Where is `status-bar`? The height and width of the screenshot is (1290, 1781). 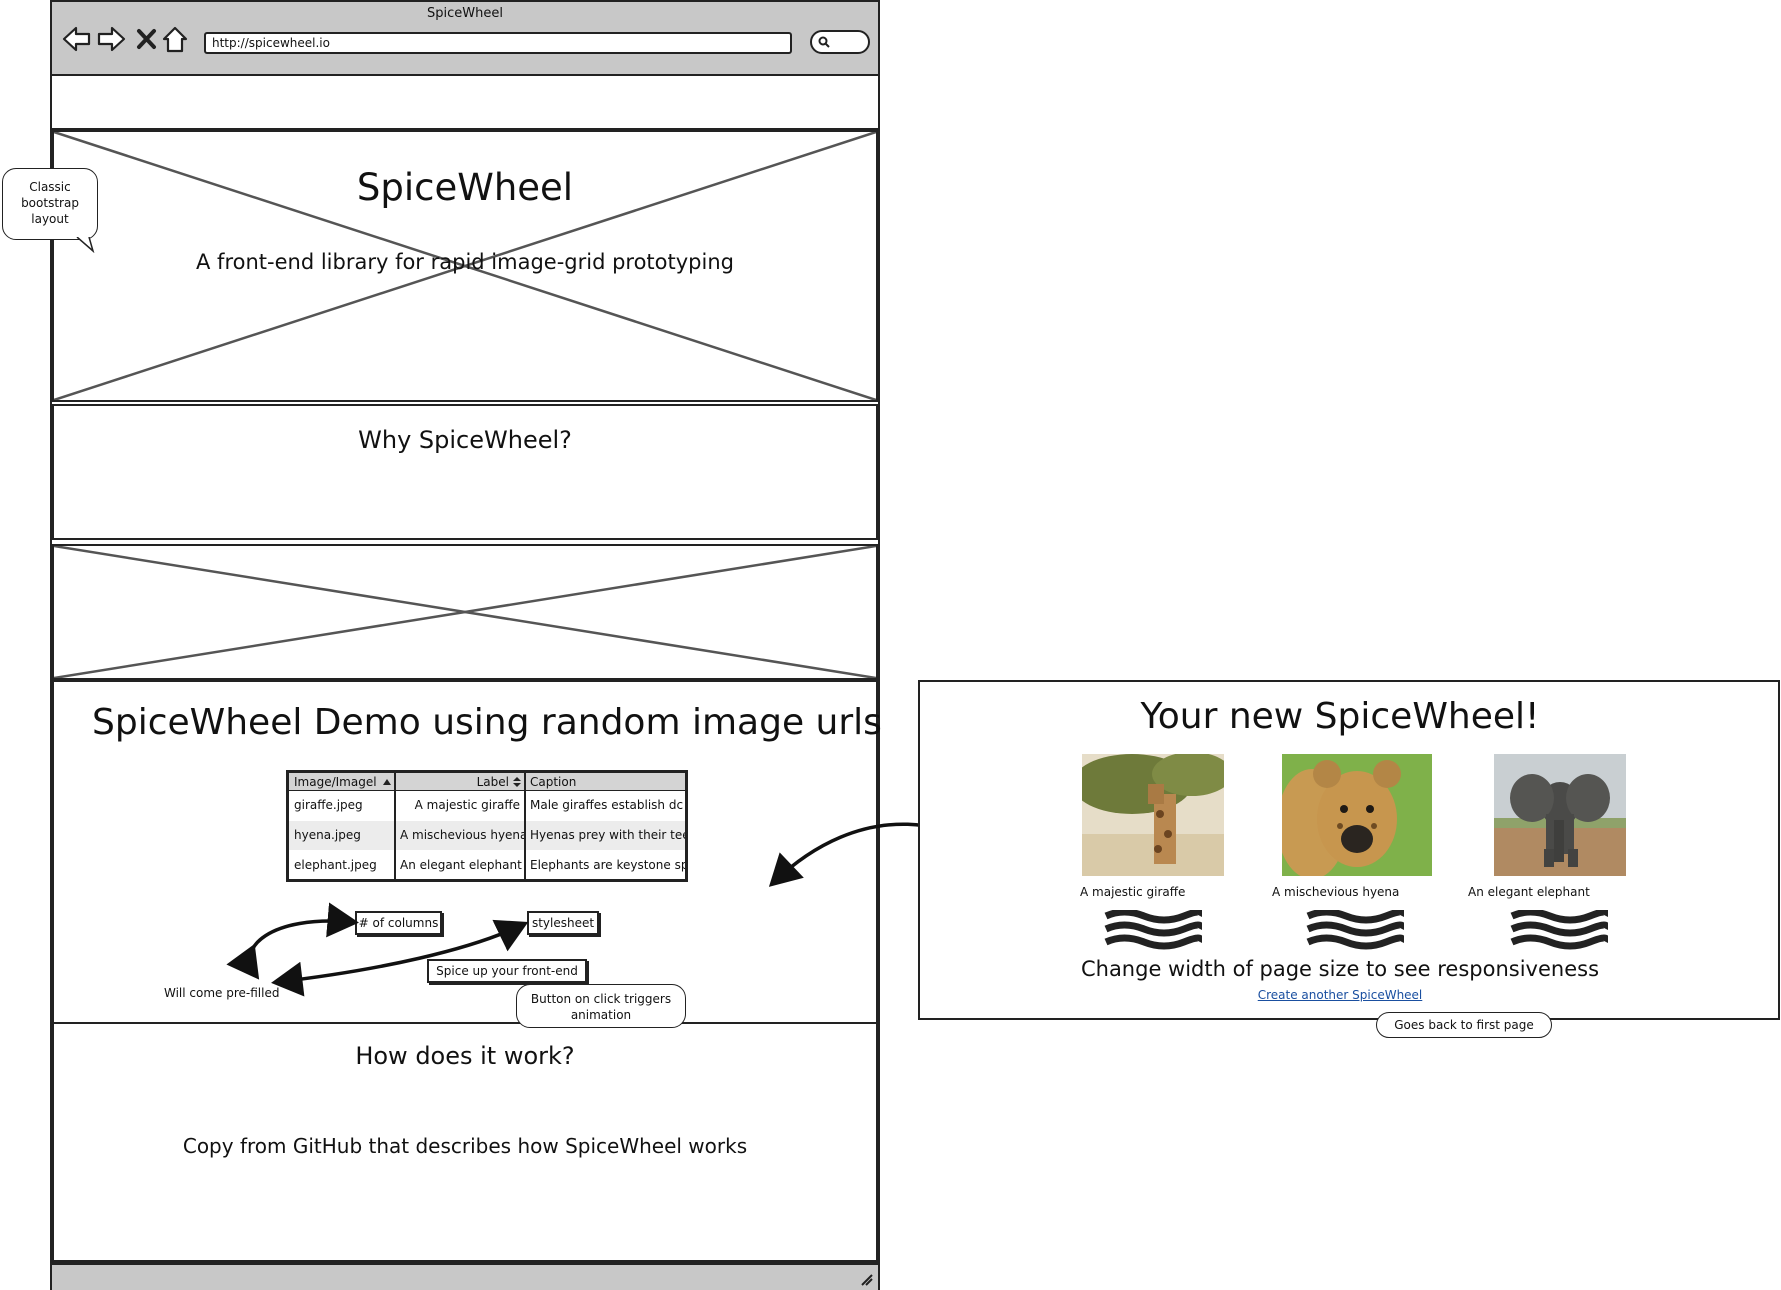 status-bar is located at coordinates (465, 1276).